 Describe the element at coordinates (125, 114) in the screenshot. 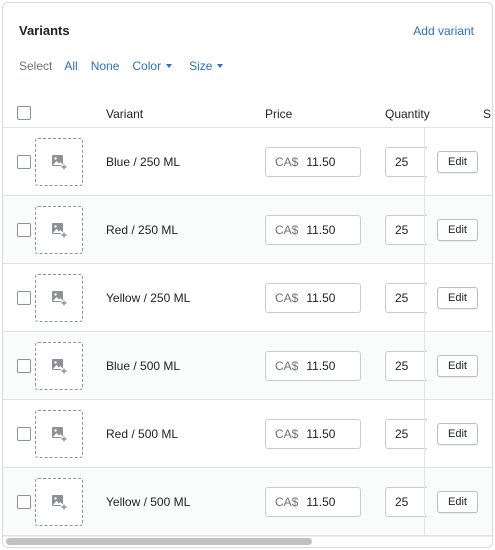

I see `header-variant: Variant` at that location.